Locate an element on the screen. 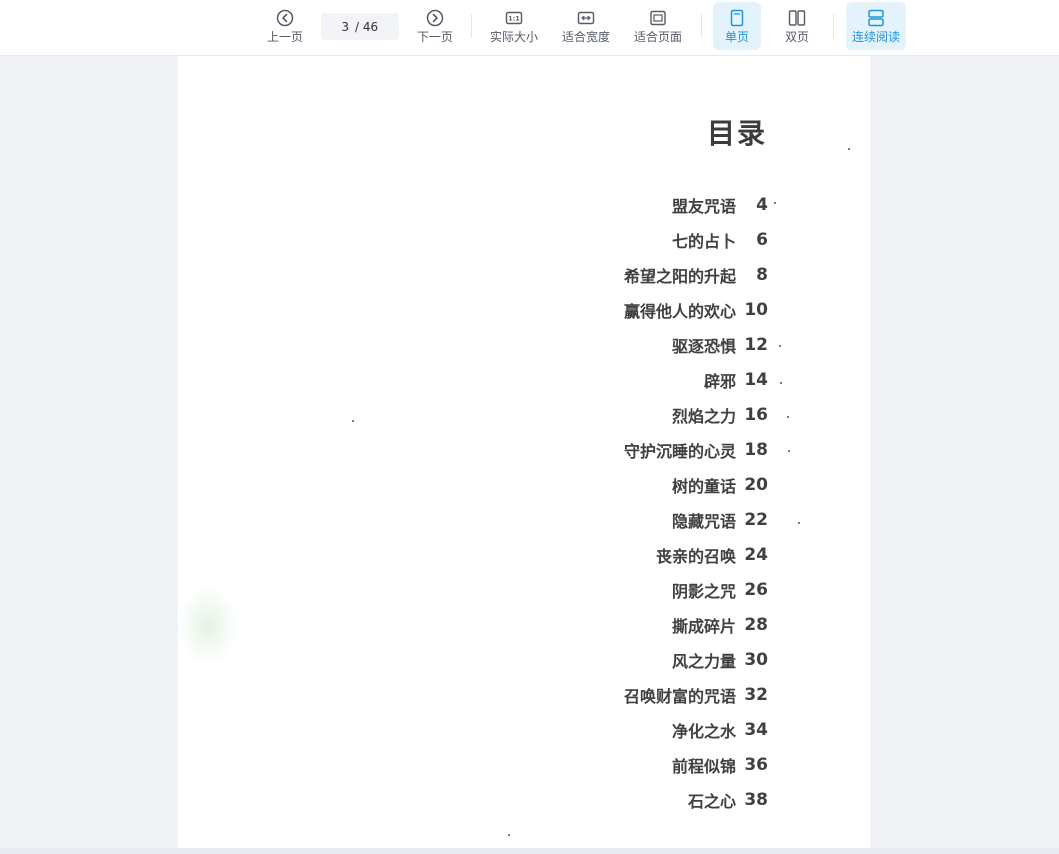  toc-item-page: 38 is located at coordinates (756, 800).